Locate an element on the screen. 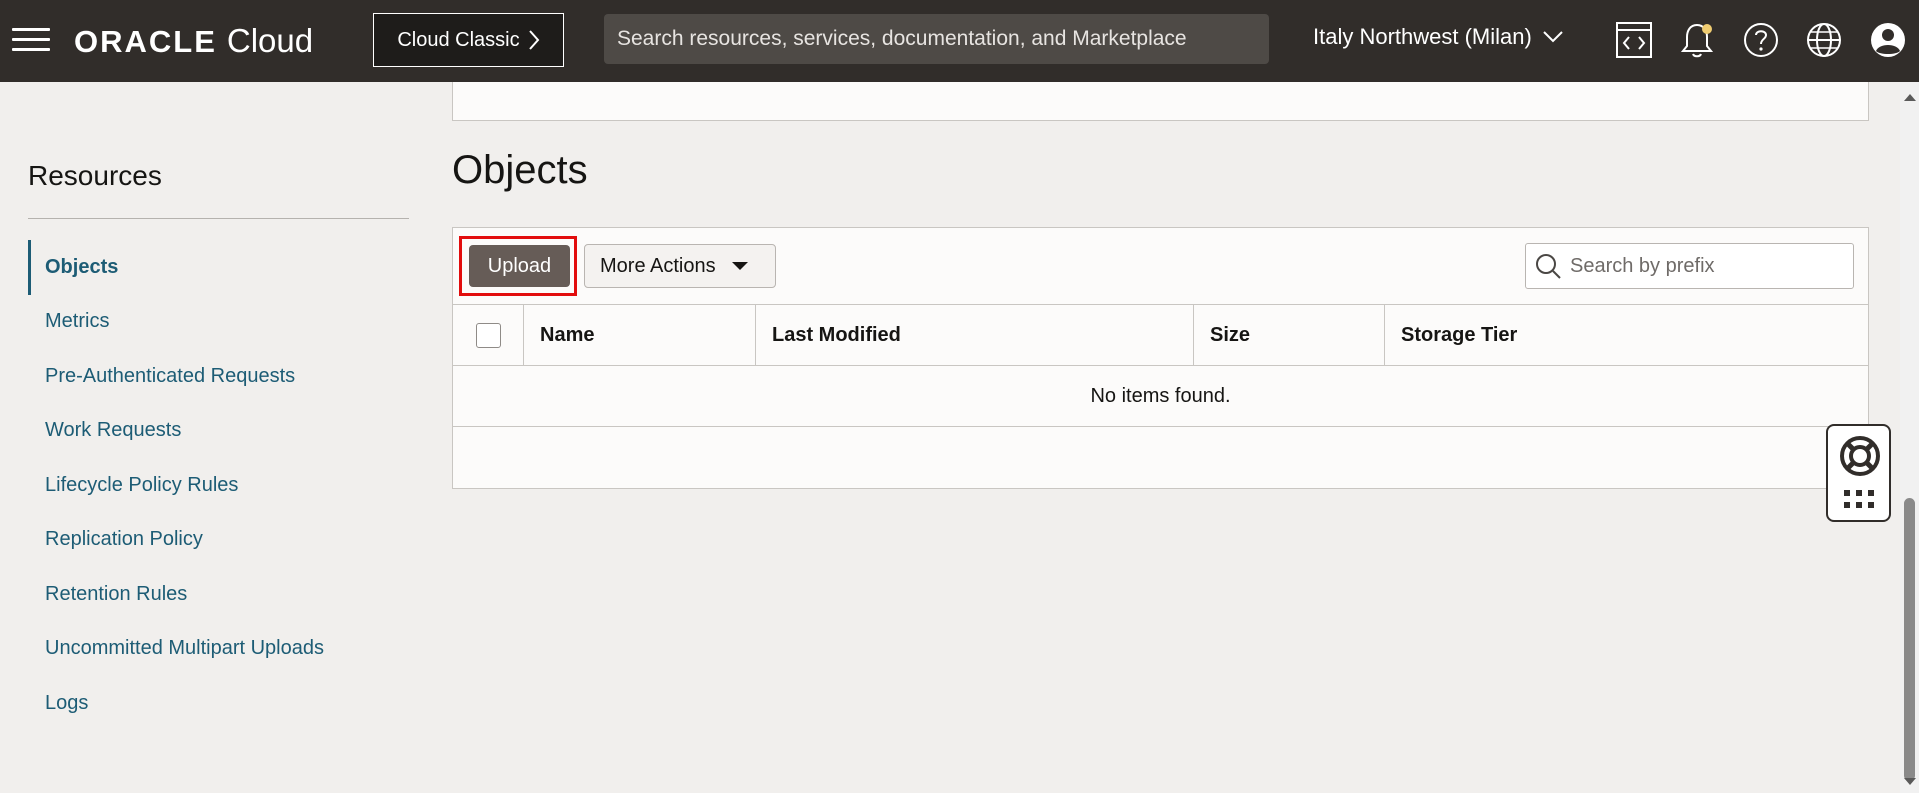 The image size is (1919, 793). page-scrollbar is located at coordinates (1909, 437).